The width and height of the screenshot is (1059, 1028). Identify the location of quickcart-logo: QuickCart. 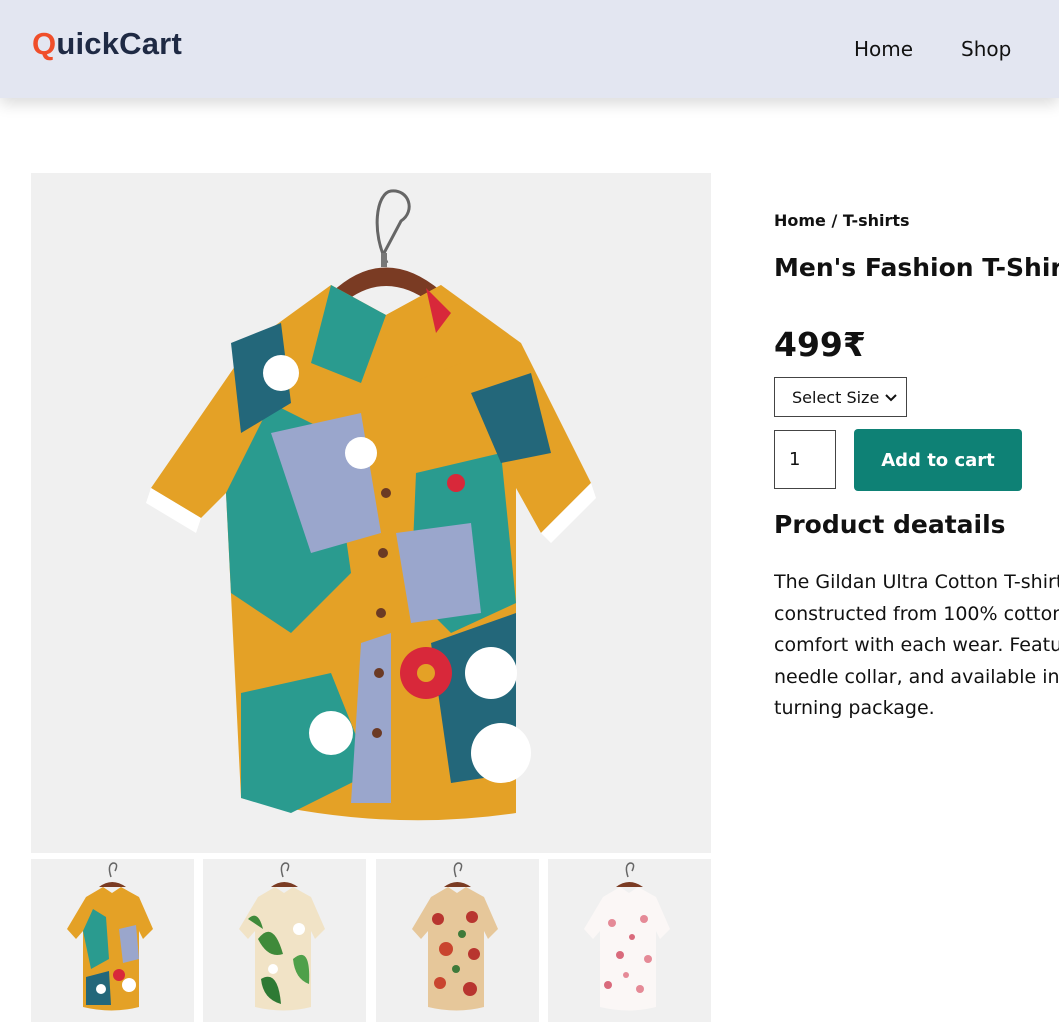
(107, 44).